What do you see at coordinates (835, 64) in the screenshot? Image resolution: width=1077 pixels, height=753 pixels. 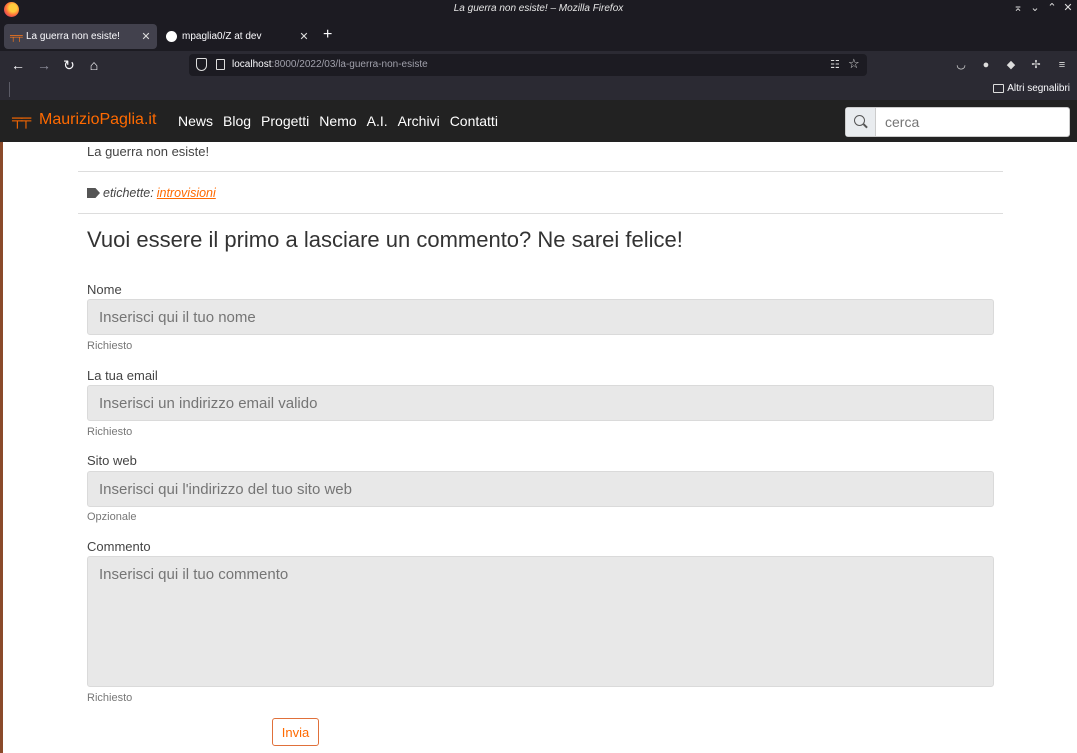 I see `reader-view-icon: ☷` at bounding box center [835, 64].